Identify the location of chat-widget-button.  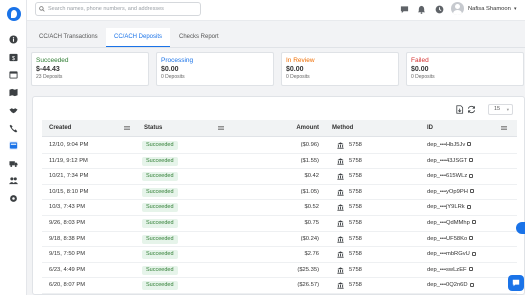
(516, 283).